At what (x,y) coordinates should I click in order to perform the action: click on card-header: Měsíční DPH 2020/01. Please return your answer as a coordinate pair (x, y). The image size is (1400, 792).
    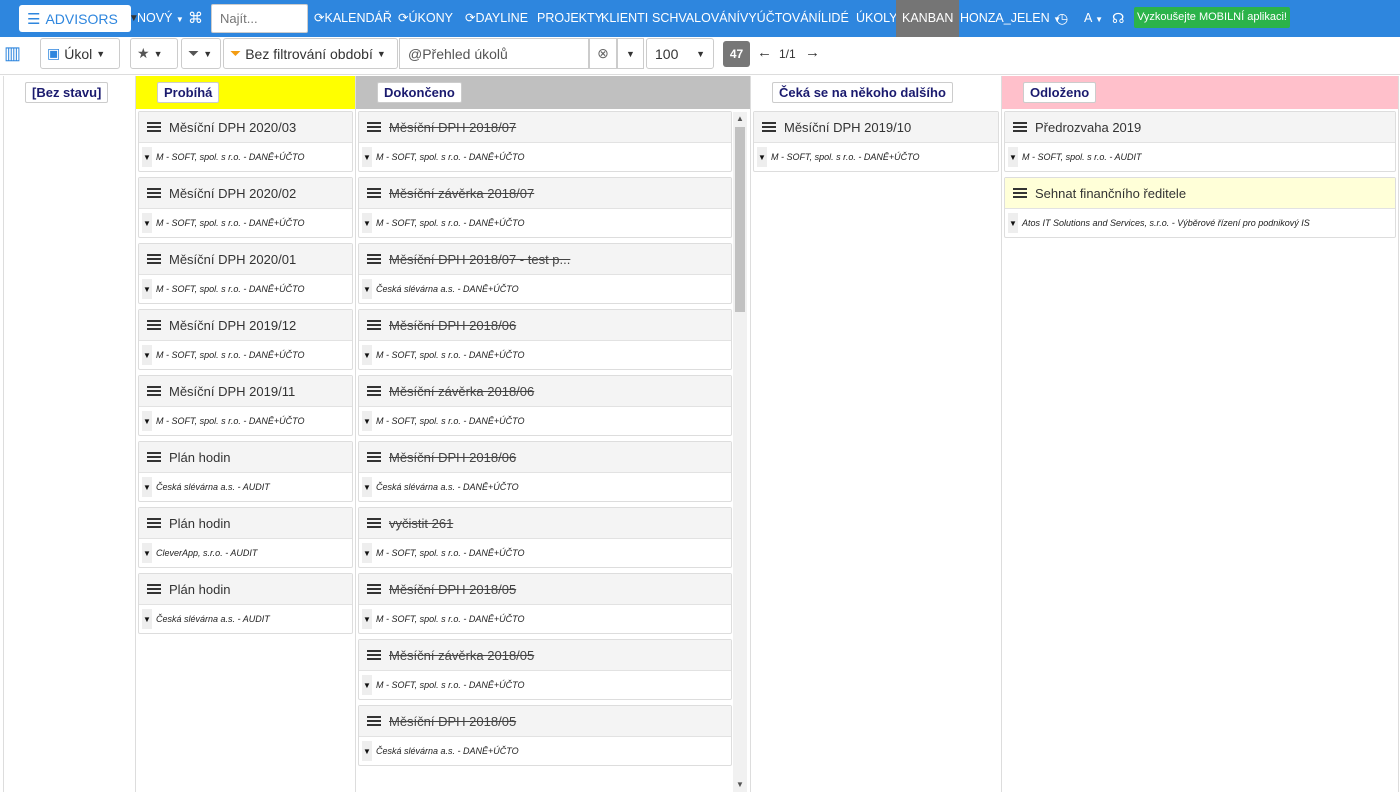
    Looking at the image, I should click on (245, 259).